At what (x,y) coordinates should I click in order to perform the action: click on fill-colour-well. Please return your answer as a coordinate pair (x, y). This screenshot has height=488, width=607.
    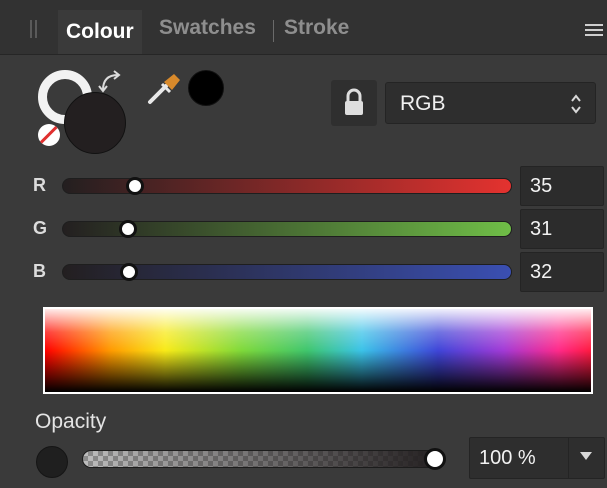
    Looking at the image, I should click on (95, 123).